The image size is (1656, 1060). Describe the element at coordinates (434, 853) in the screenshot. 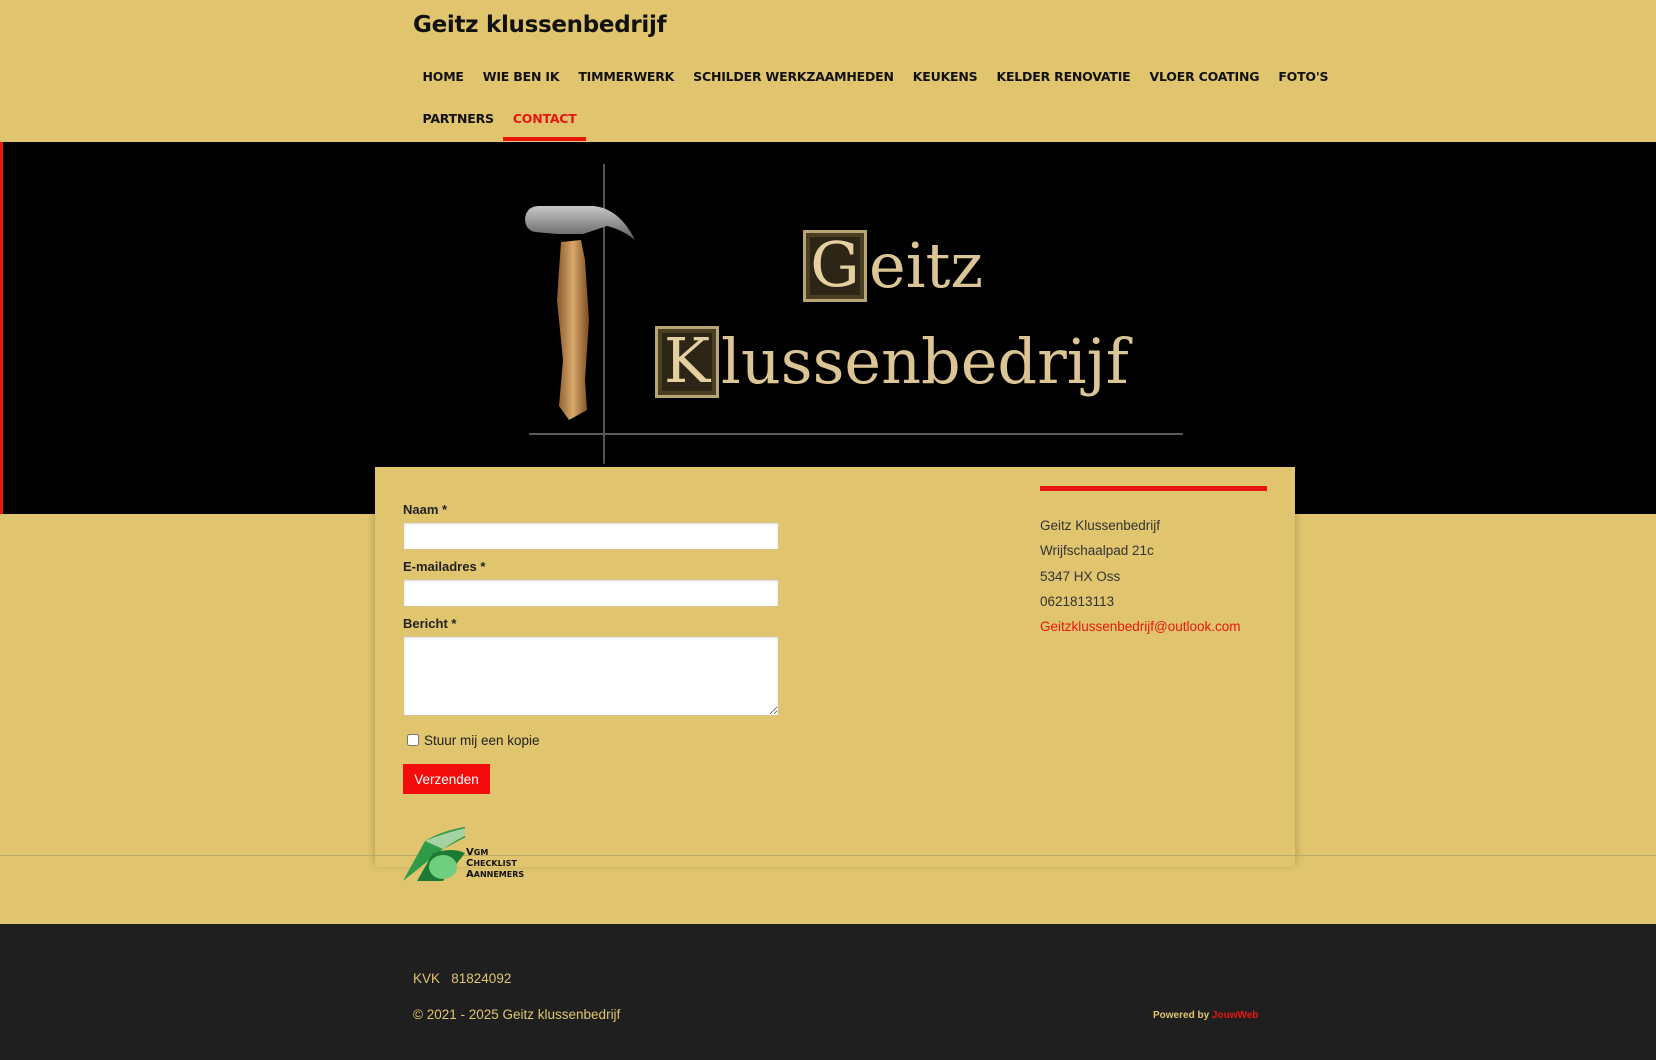

I see `vca-emblem-icon` at that location.